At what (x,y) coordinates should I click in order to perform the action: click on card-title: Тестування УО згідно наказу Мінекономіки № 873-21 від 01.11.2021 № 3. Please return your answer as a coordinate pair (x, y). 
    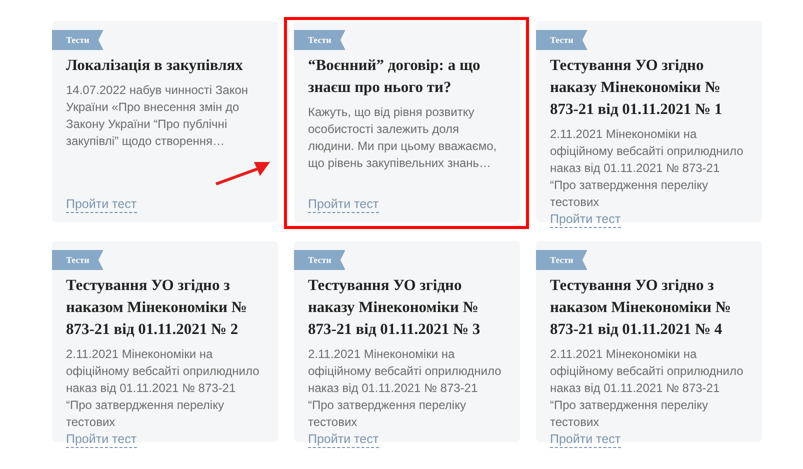
    Looking at the image, I should click on (395, 308).